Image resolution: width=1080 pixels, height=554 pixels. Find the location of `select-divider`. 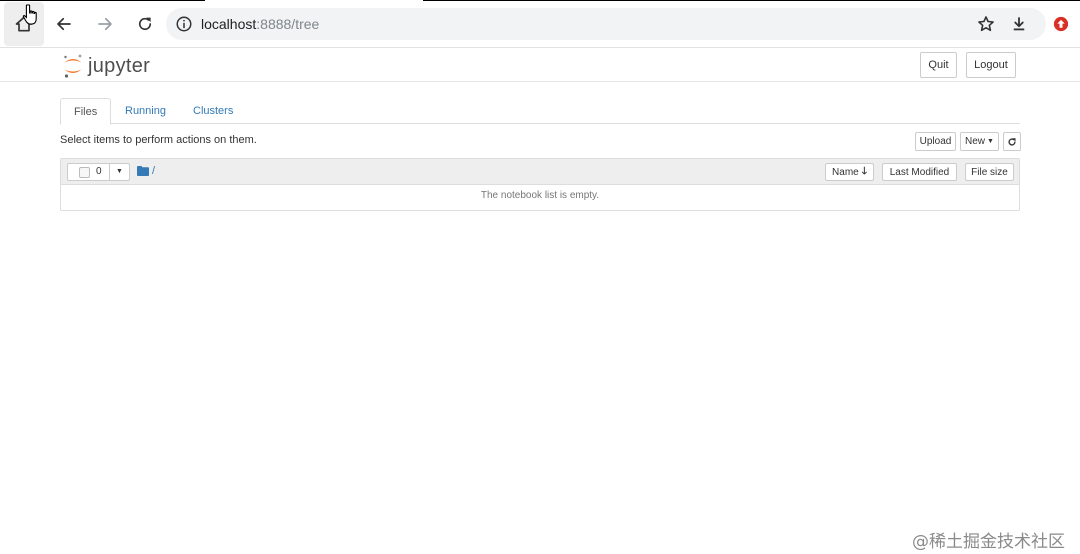

select-divider is located at coordinates (109, 172).